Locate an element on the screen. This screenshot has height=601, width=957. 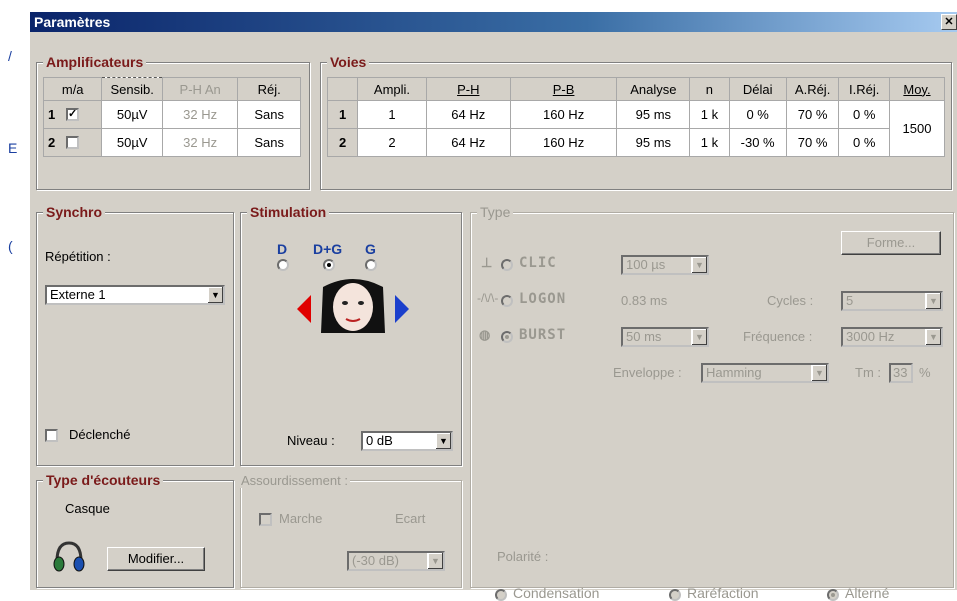
row-number-cell: 1 ✓ is located at coordinates (72, 114).